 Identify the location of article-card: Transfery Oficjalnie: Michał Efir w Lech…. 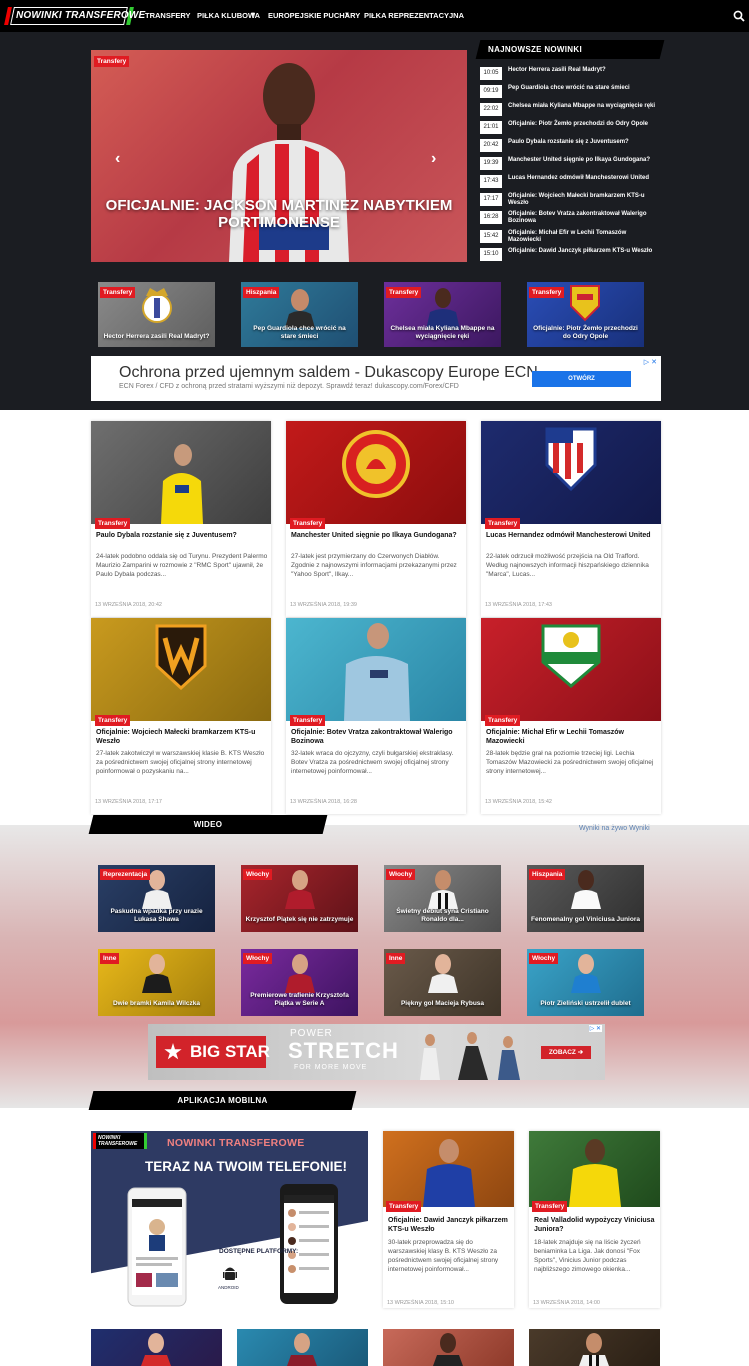
(571, 716).